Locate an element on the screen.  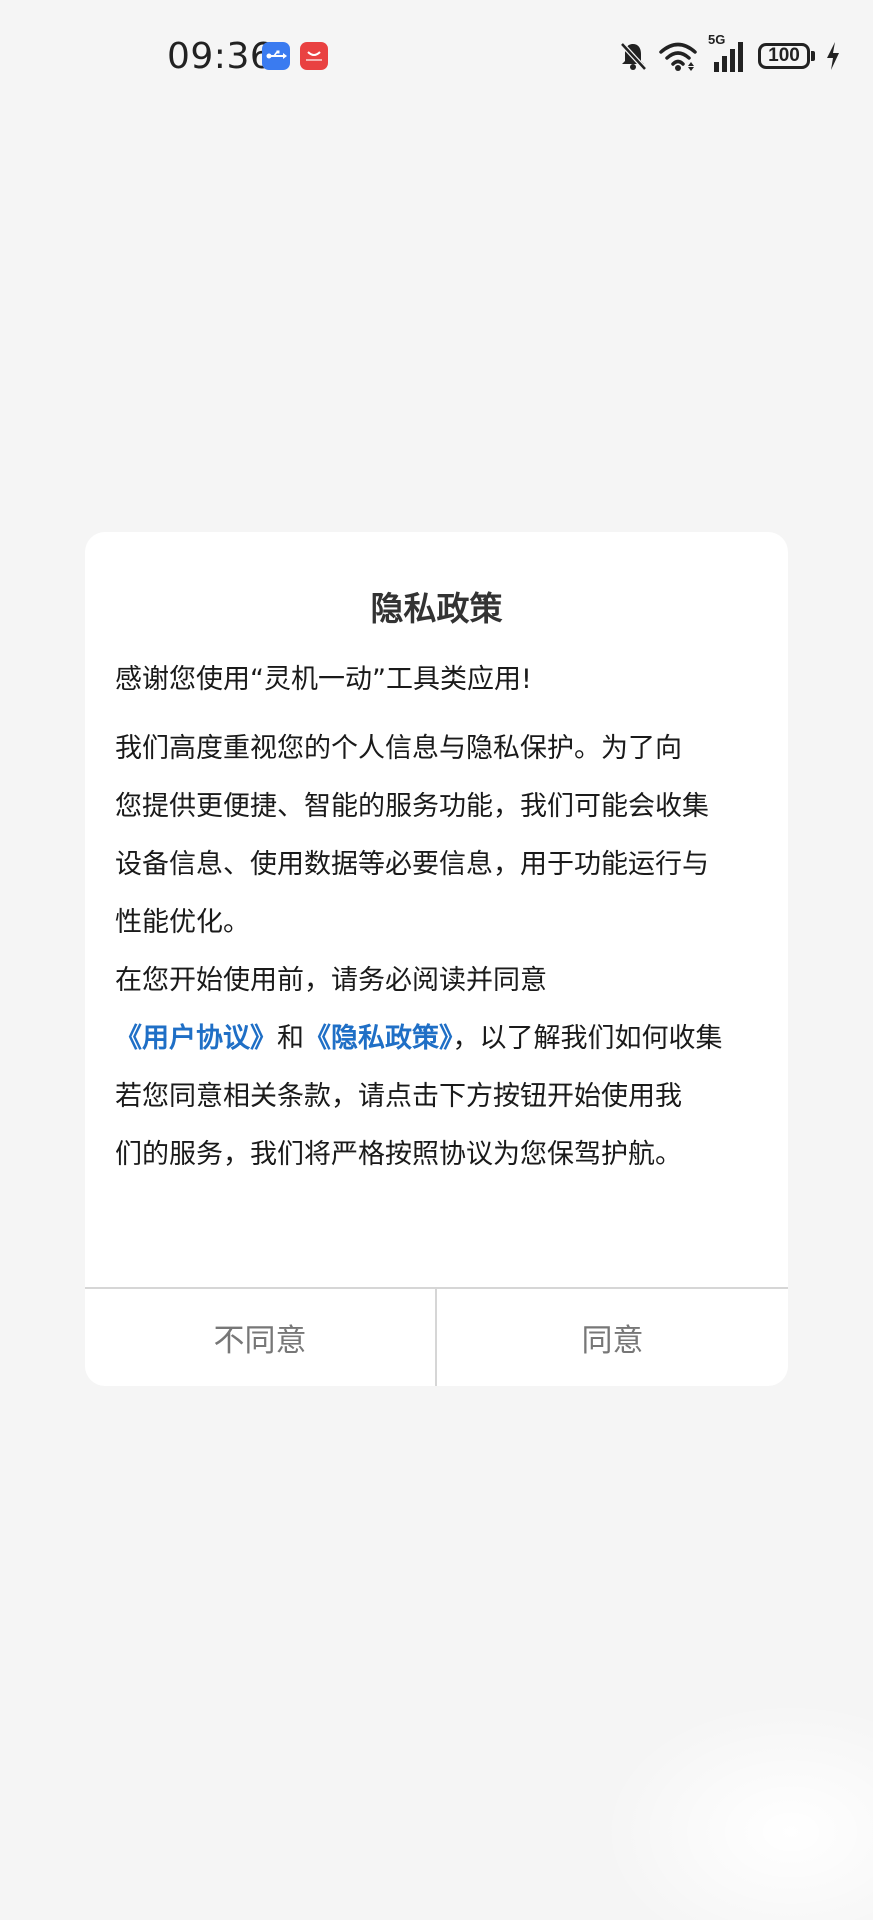
background-glow is located at coordinates (736, 1810).